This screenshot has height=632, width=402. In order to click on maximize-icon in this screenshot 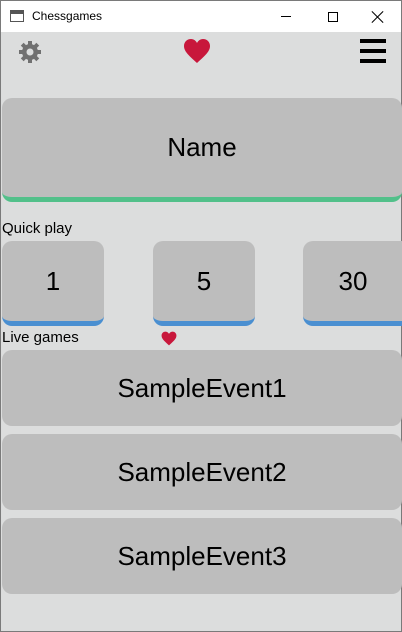, I will do `click(333, 16)`.